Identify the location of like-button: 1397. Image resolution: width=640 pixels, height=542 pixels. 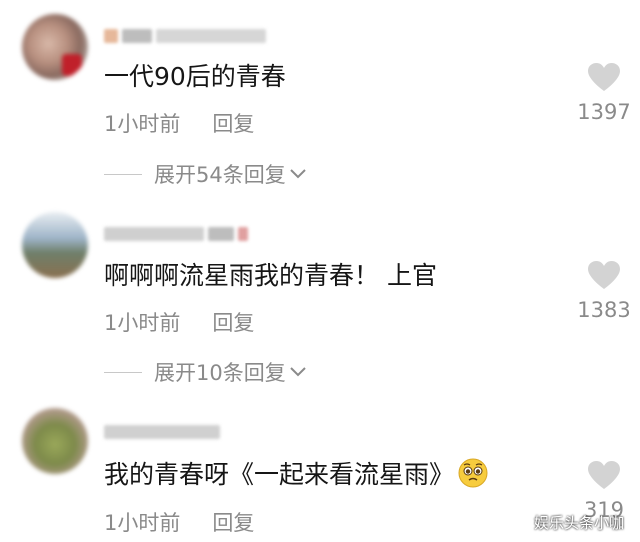
(604, 93).